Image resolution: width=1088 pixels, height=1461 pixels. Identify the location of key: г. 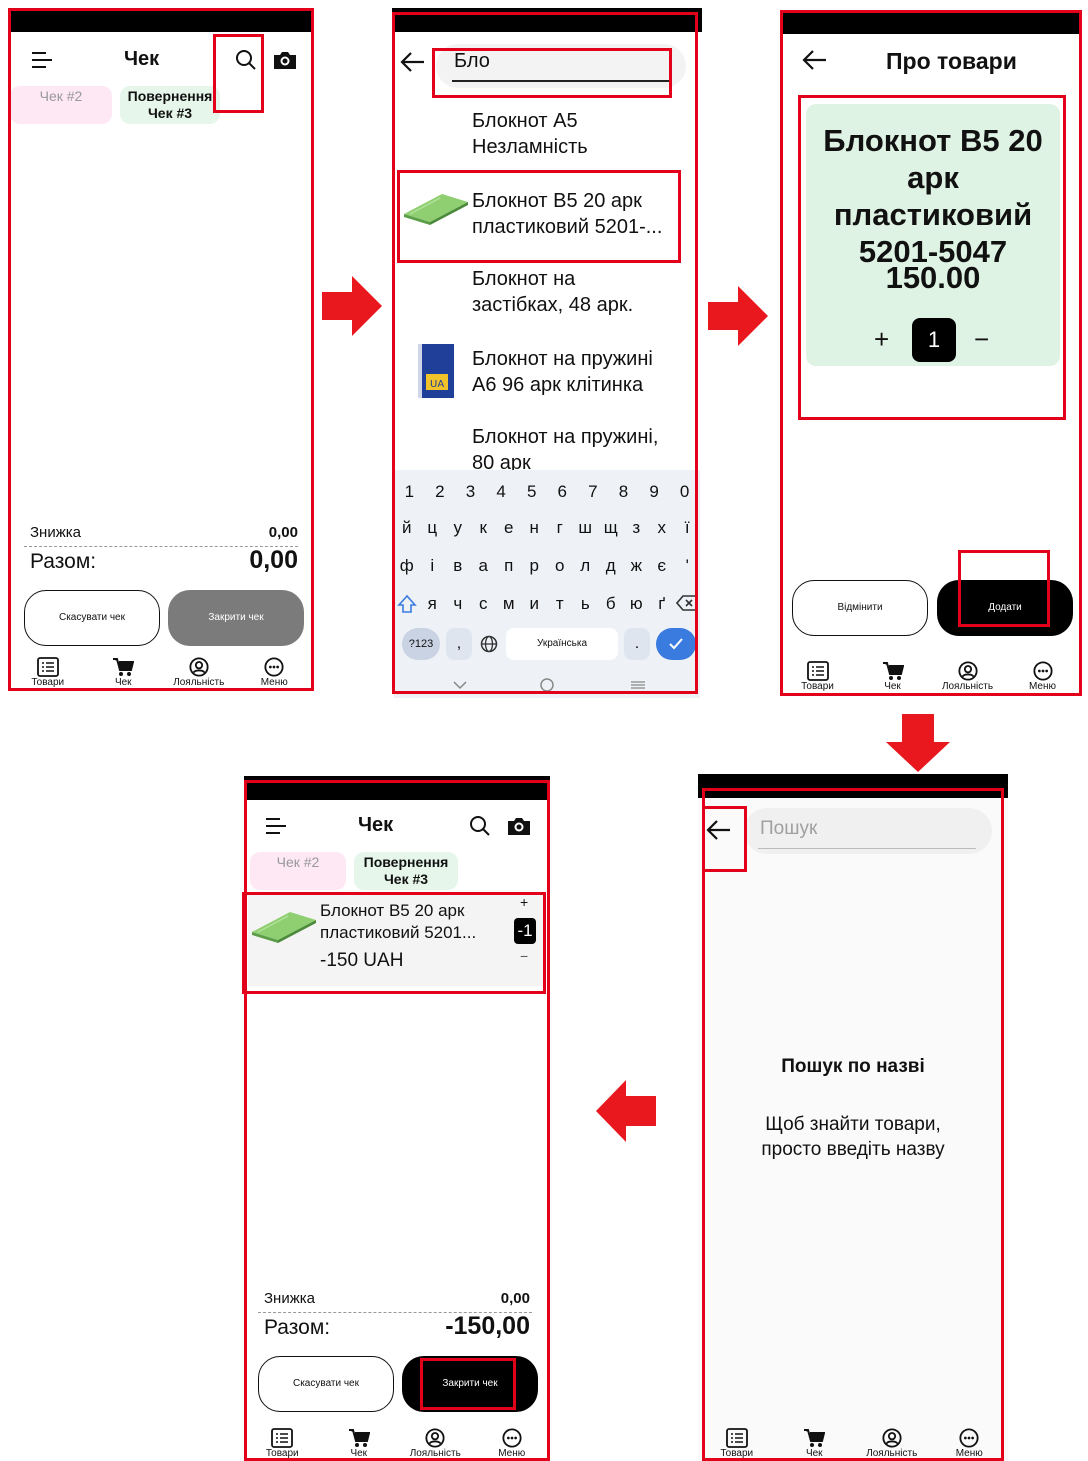
(560, 528).